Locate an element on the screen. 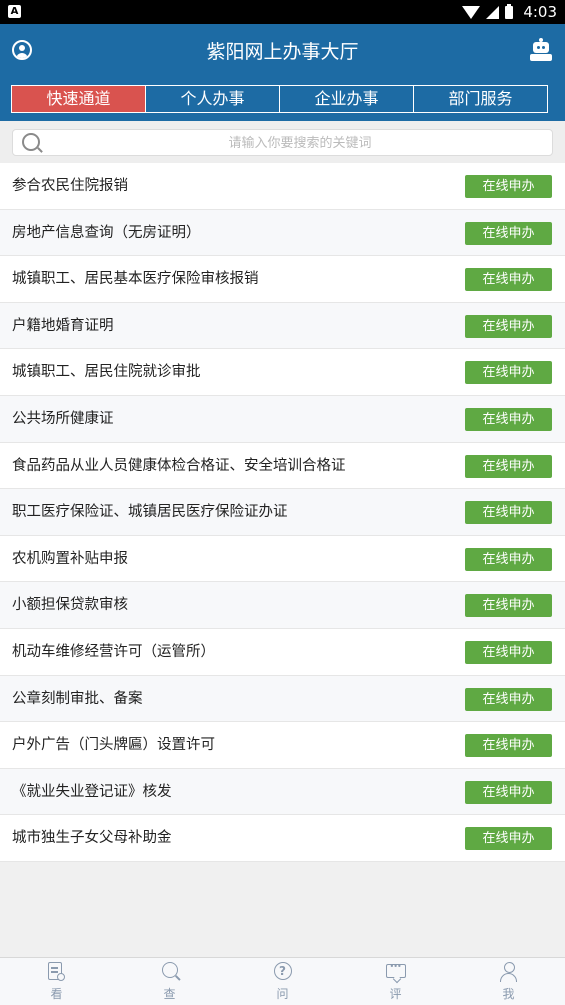  notification-icon: A is located at coordinates (14, 11).